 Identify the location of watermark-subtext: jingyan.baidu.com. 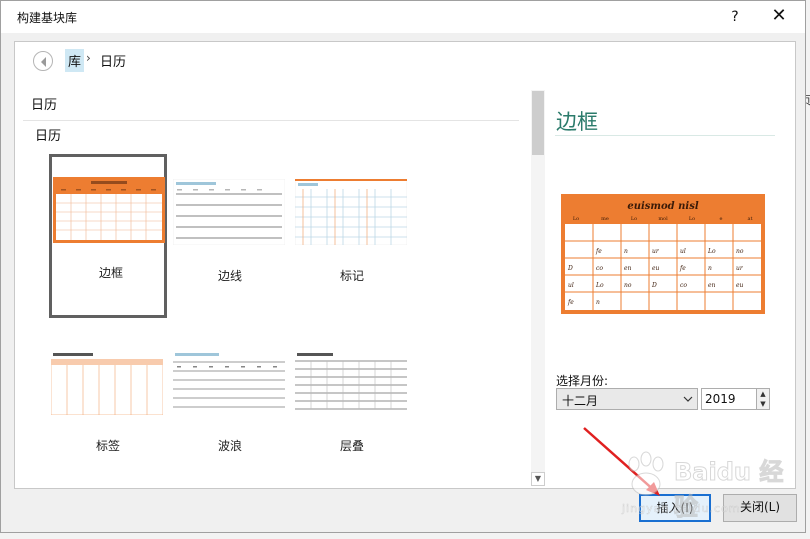
(681, 509).